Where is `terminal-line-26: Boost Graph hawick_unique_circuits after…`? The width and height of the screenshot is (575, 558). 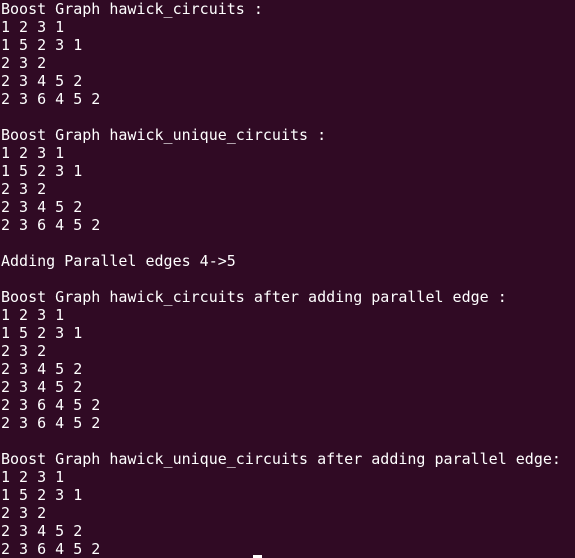 terminal-line-26: Boost Graph hawick_unique_circuits after… is located at coordinates (281, 459).